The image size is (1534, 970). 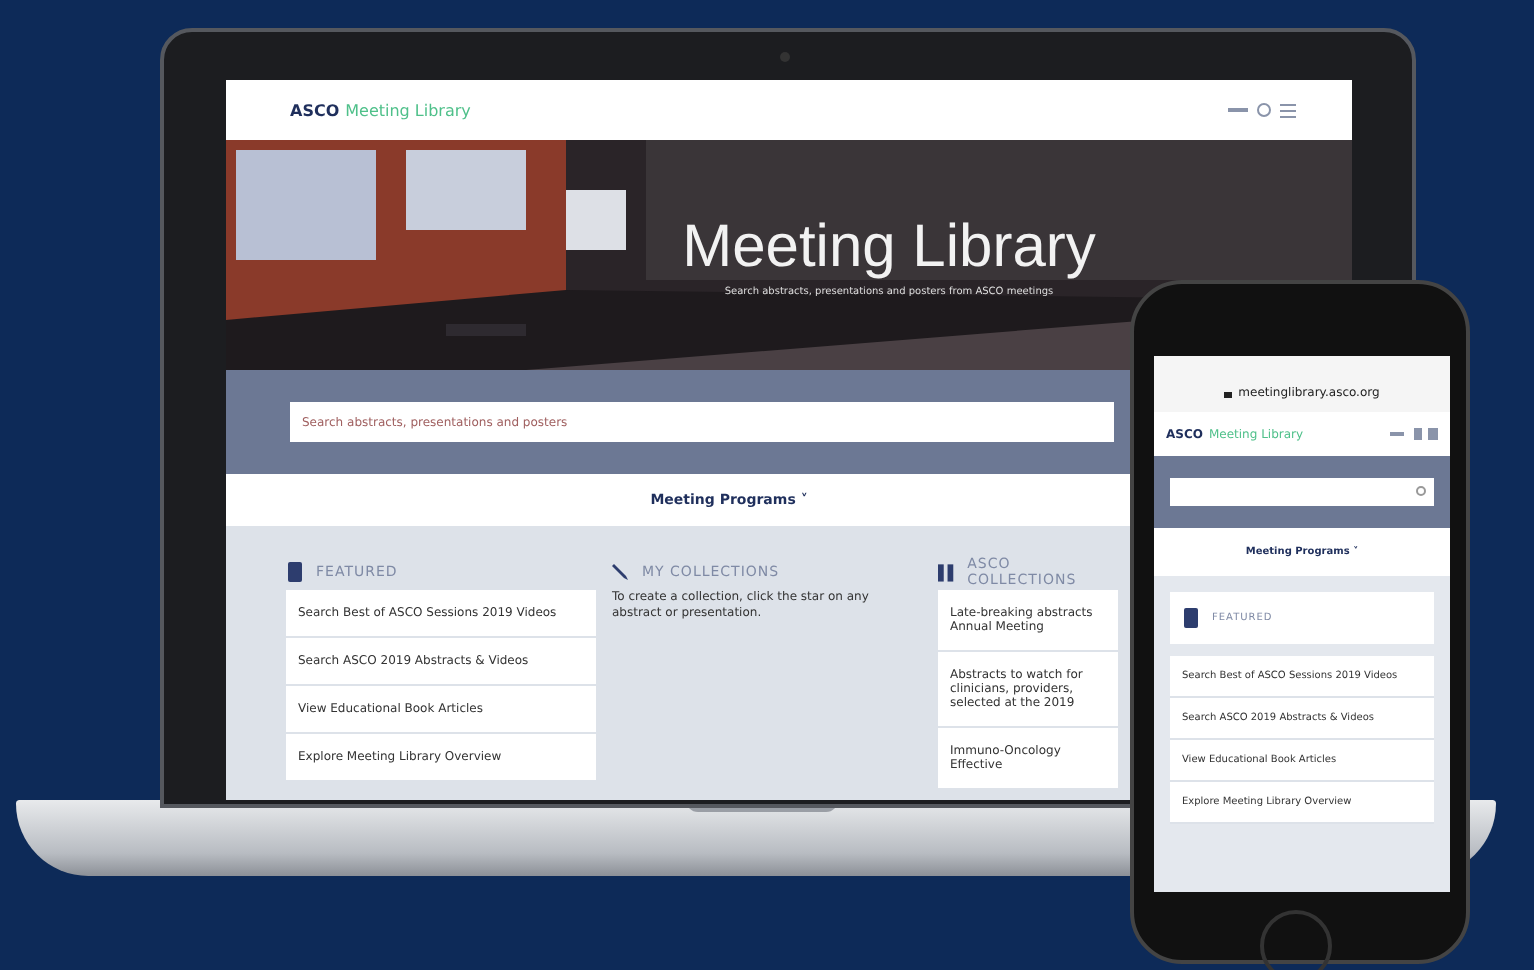 I want to click on lock-icon, so click(x=1228, y=392).